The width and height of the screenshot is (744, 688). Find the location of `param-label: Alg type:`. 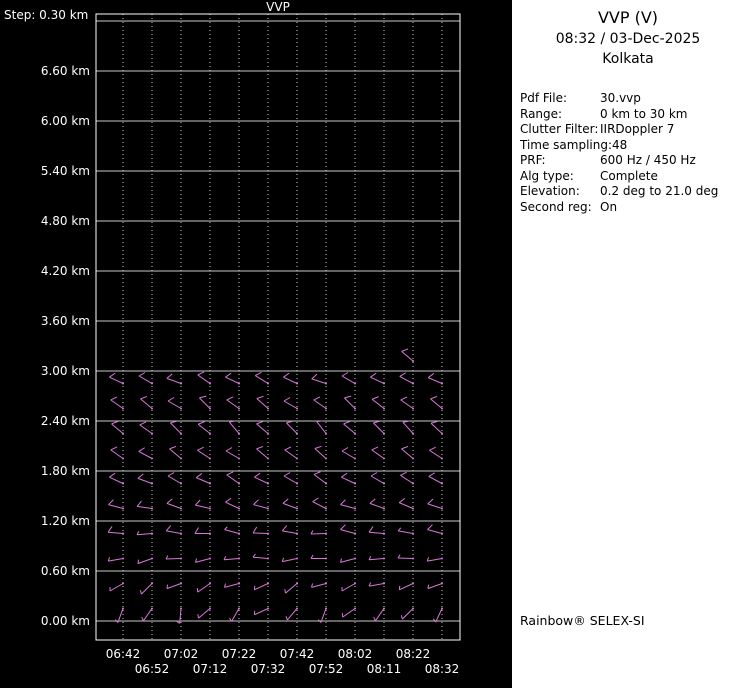

param-label: Alg type: is located at coordinates (547, 175).